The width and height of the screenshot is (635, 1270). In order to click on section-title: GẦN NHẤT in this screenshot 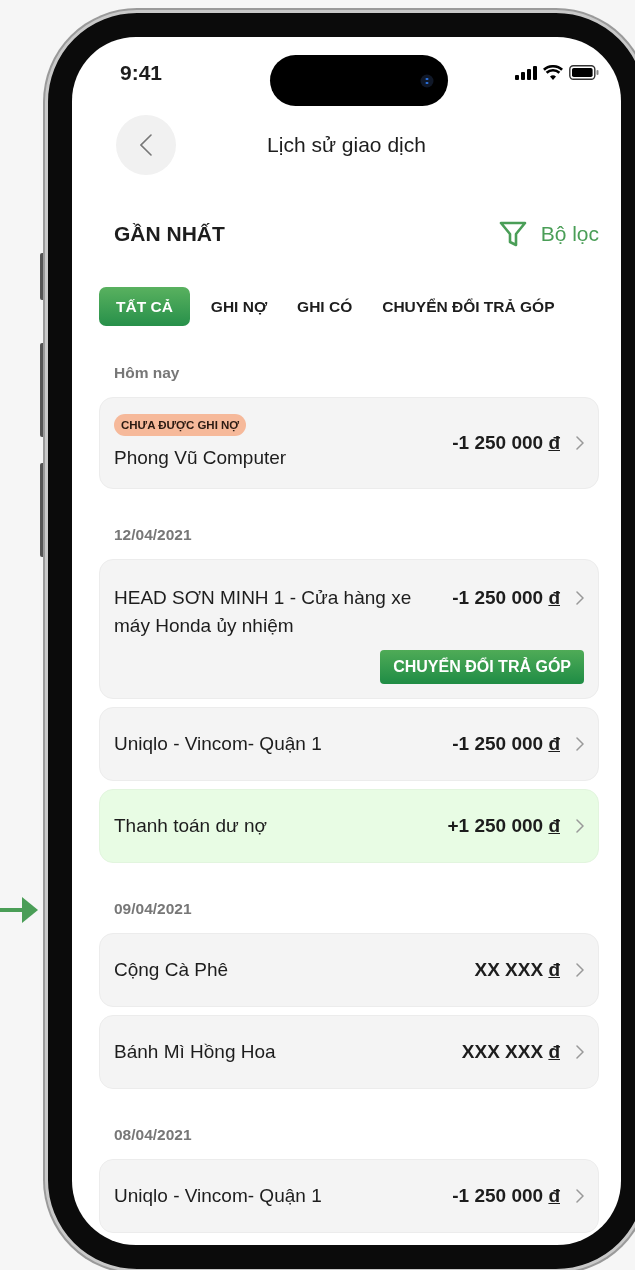, I will do `click(169, 234)`.